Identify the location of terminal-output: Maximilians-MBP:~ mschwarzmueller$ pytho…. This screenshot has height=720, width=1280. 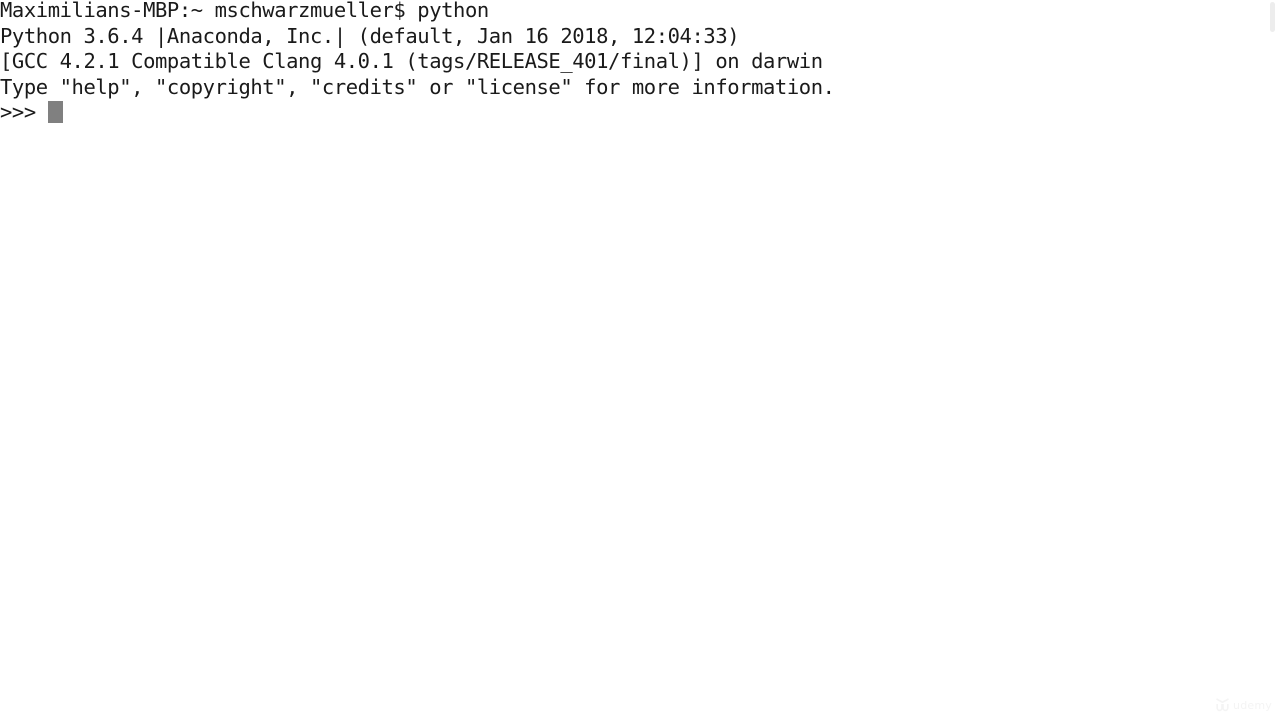
(417, 63).